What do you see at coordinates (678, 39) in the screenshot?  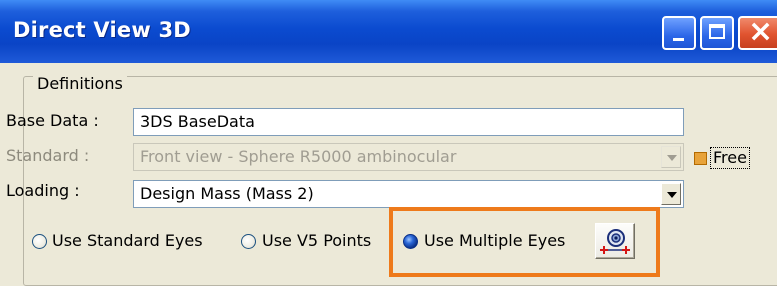 I see `minimize-icon` at bounding box center [678, 39].